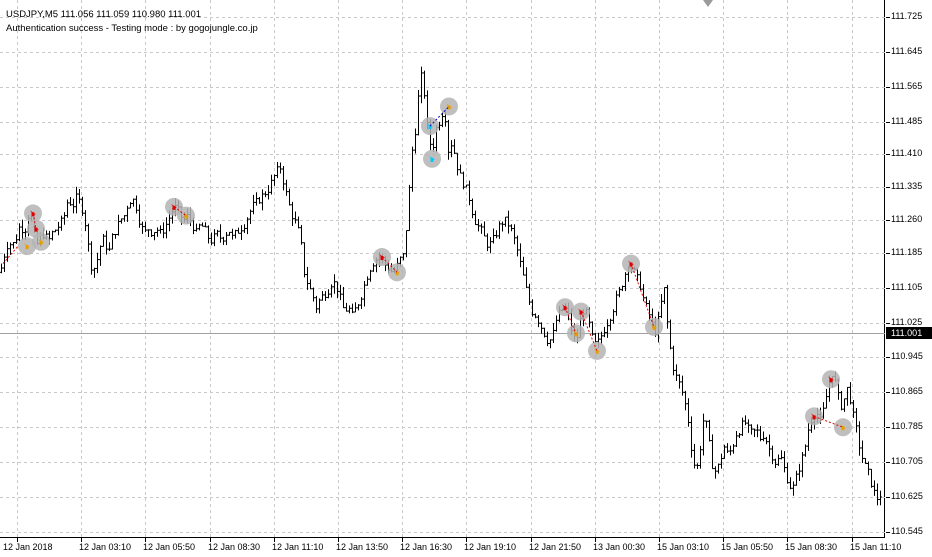  What do you see at coordinates (708, 3) in the screenshot?
I see `shift-marker-icon` at bounding box center [708, 3].